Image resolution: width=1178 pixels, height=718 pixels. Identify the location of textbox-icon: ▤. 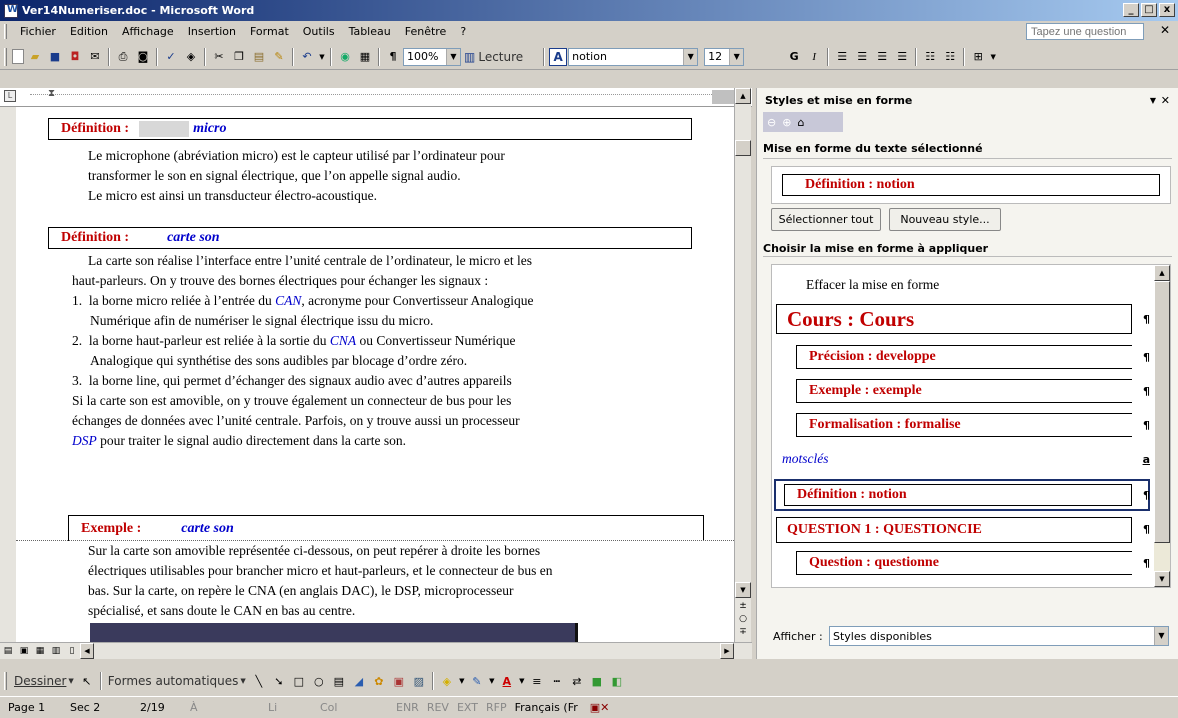
(339, 681).